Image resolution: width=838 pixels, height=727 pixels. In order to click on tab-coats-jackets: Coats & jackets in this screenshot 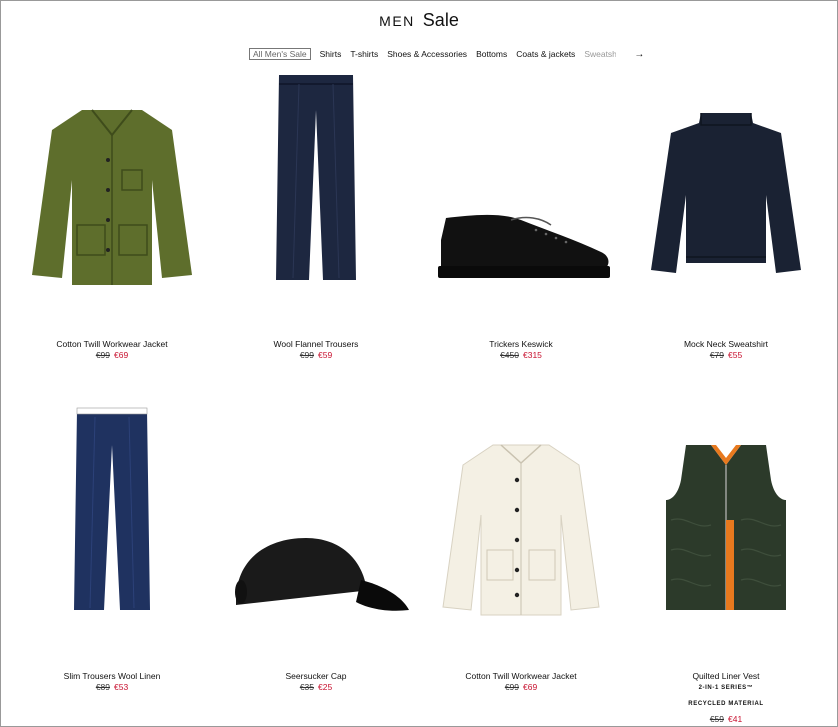, I will do `click(545, 54)`.